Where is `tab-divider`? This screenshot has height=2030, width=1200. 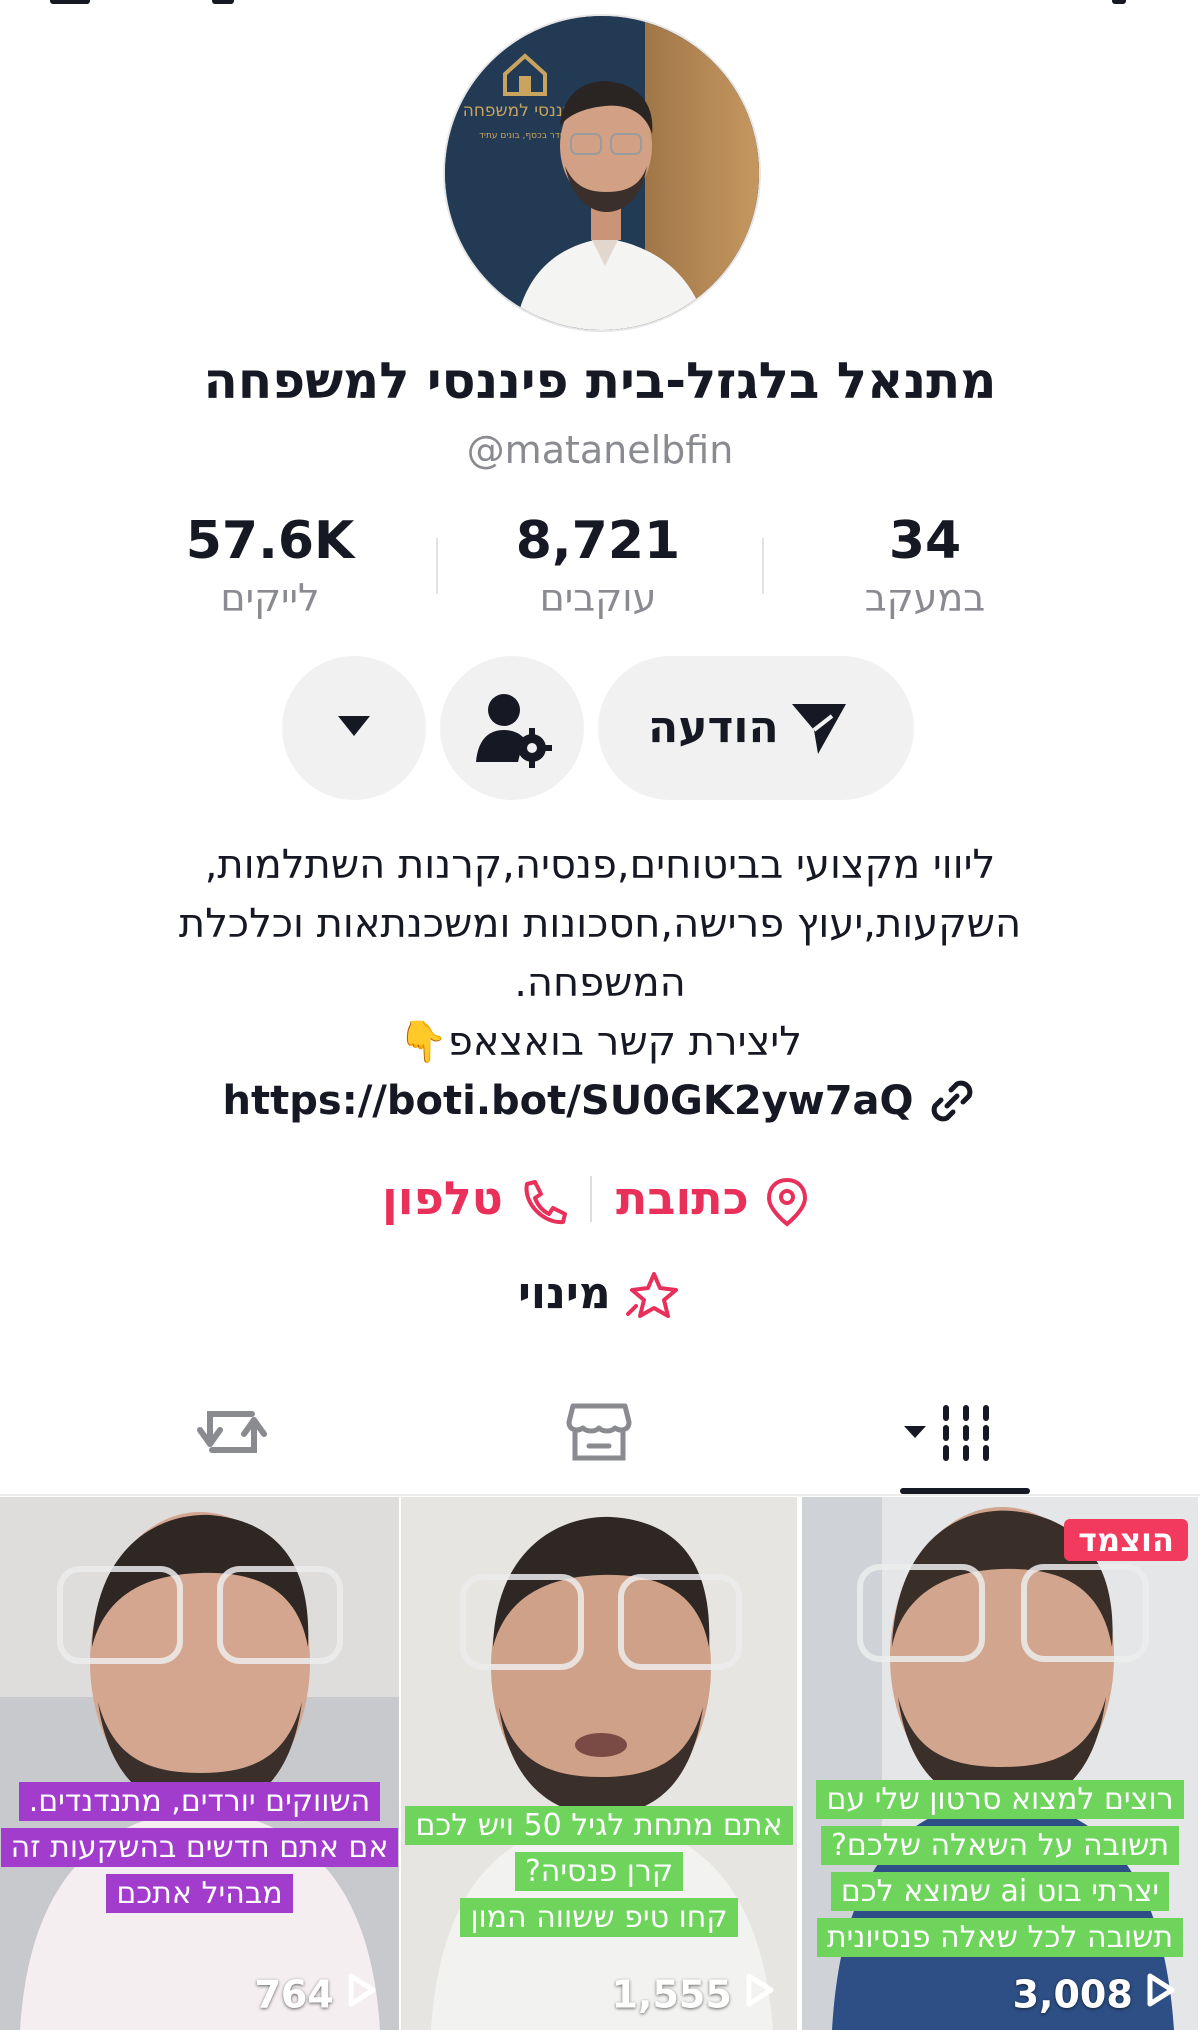 tab-divider is located at coordinates (600, 1495).